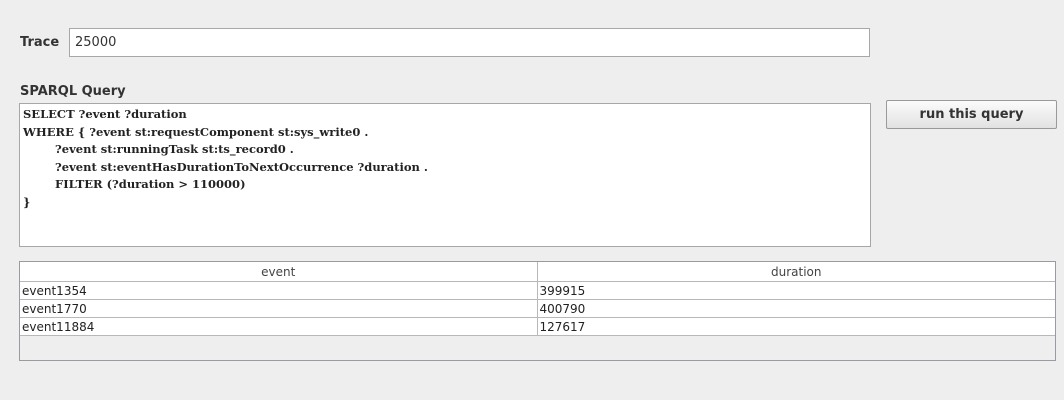 This screenshot has width=1064, height=400. What do you see at coordinates (796, 308) in the screenshot?
I see `duration-cell: 400790` at bounding box center [796, 308].